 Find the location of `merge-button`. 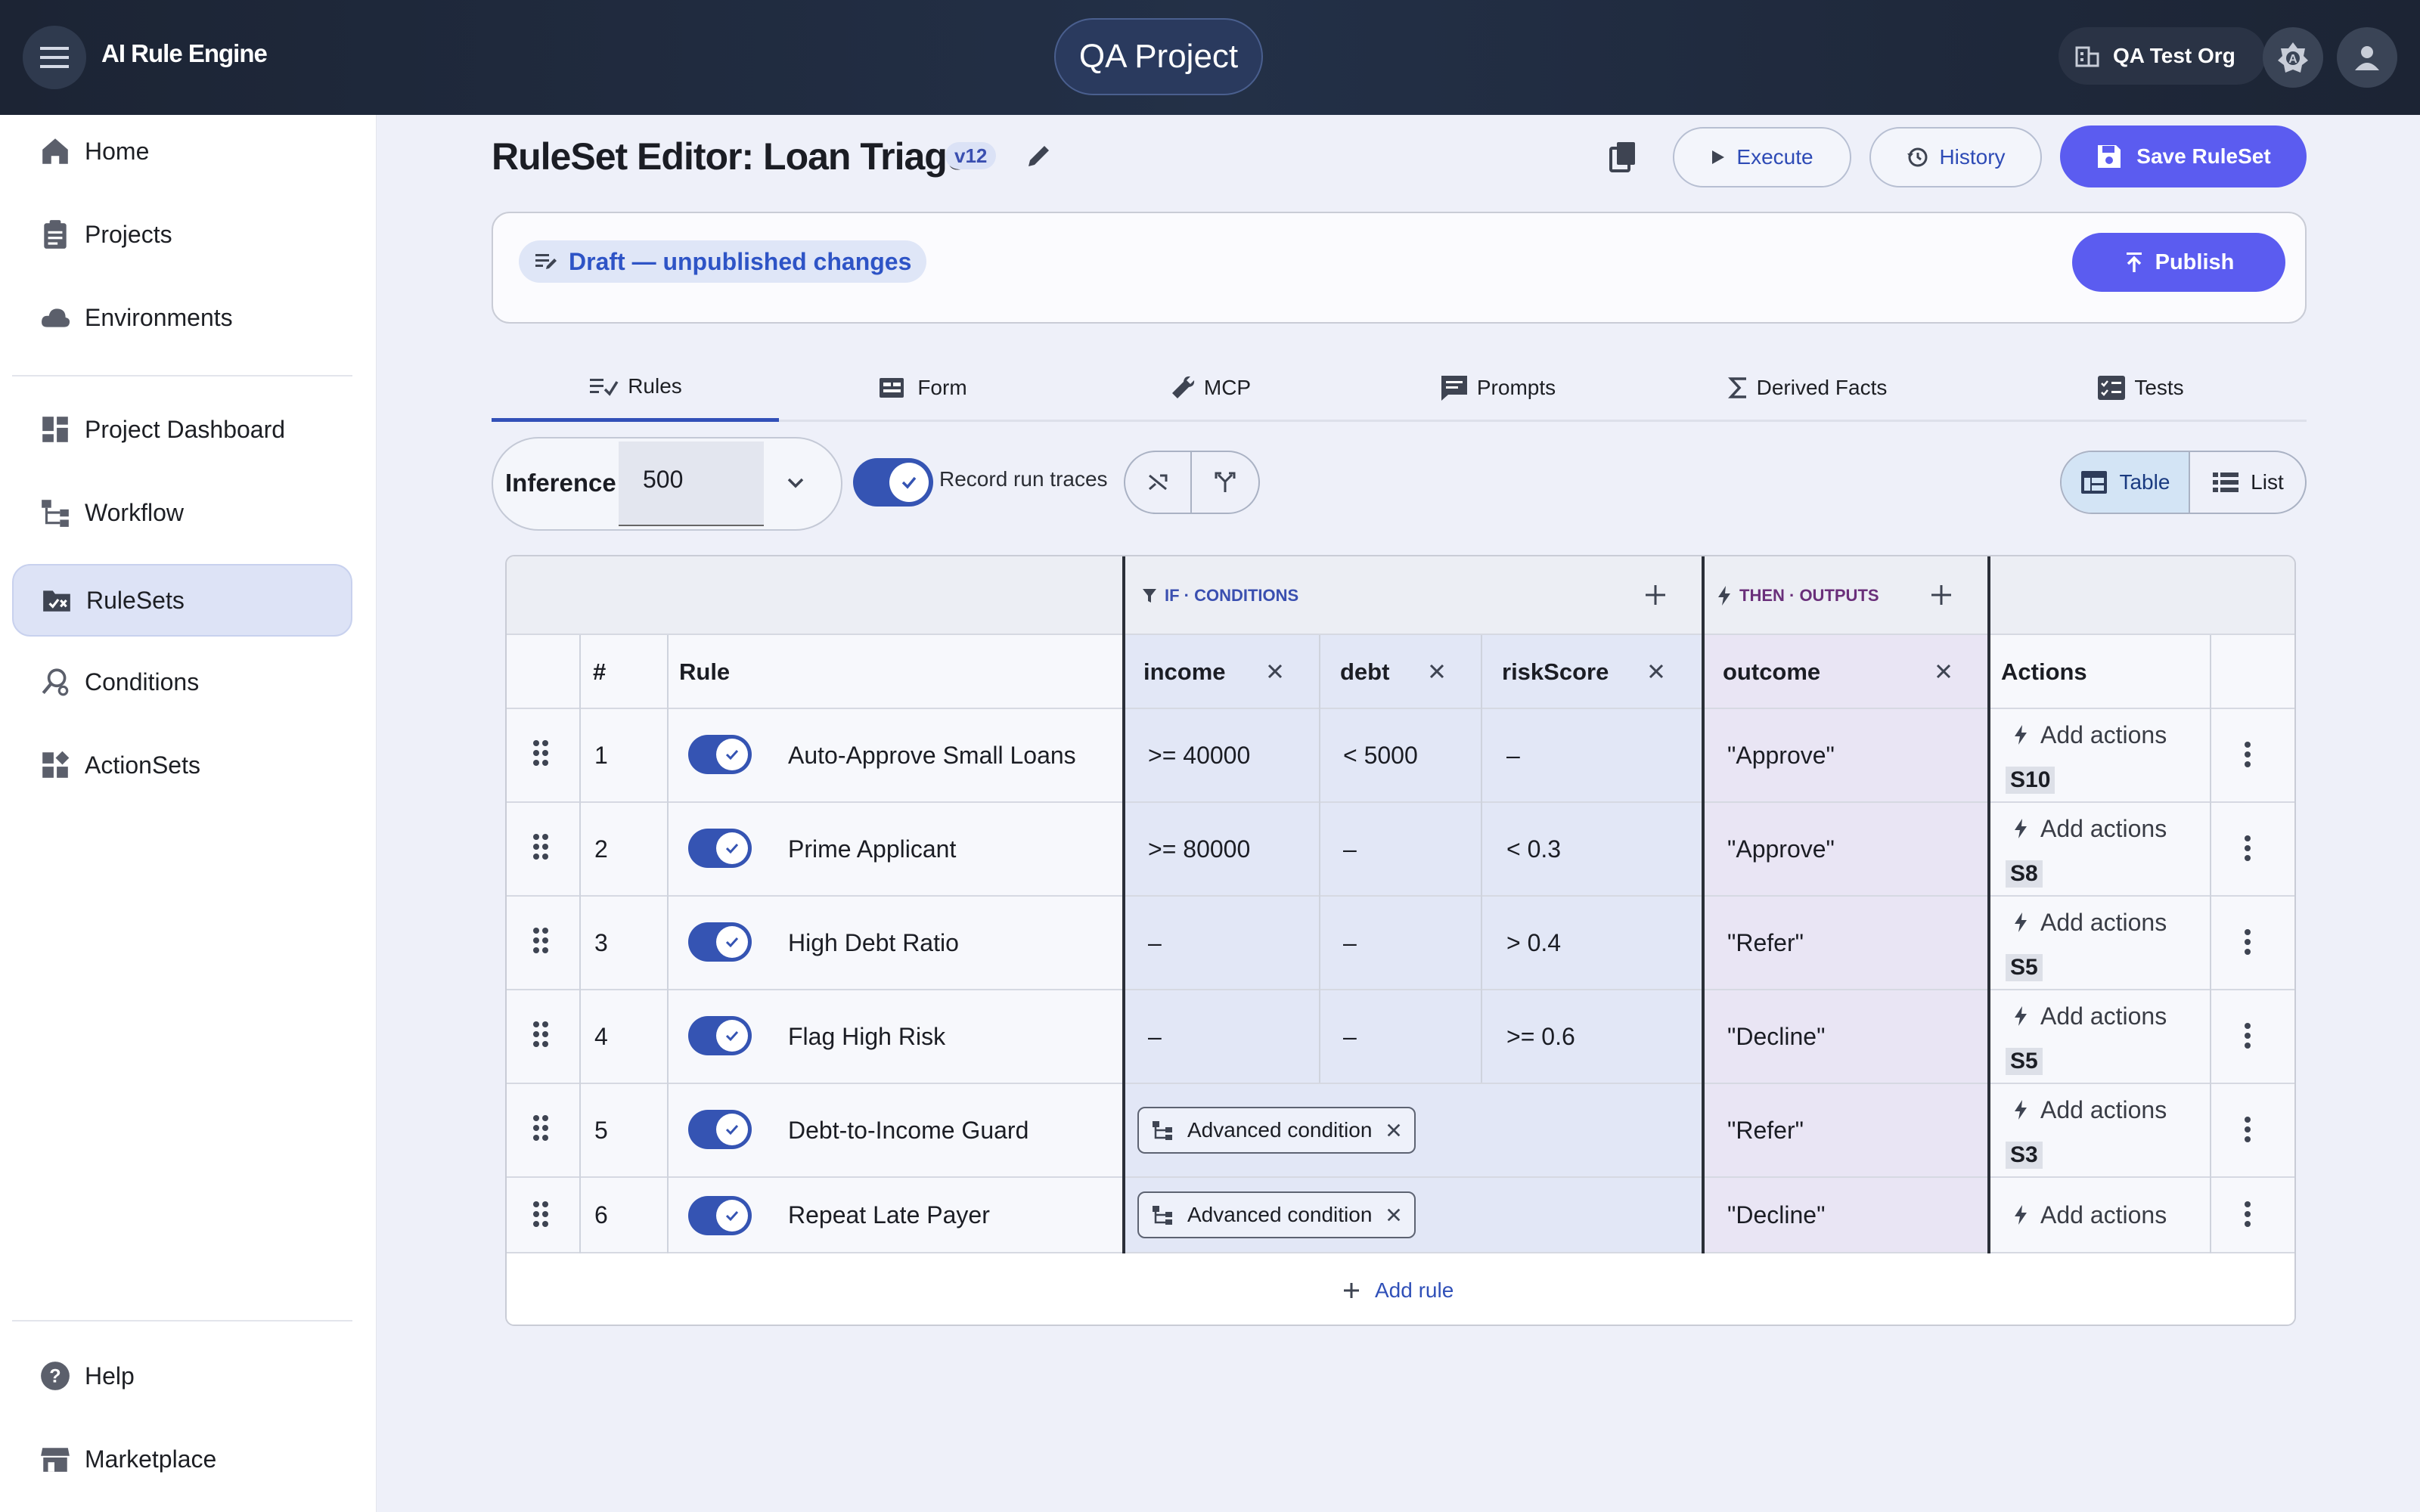

merge-button is located at coordinates (1225, 482).